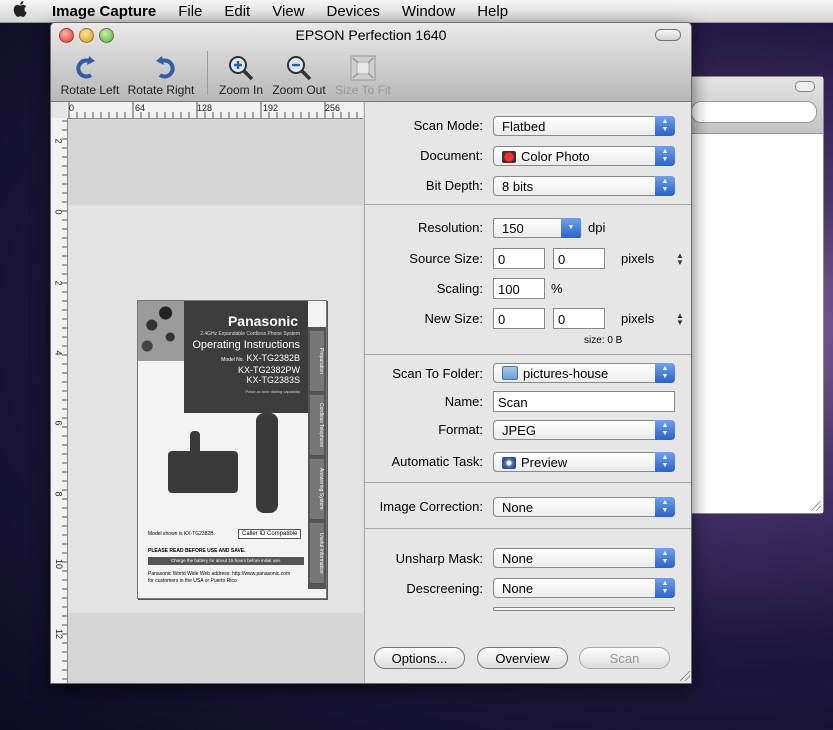 Image resolution: width=833 pixels, height=730 pixels. Describe the element at coordinates (584, 462) in the screenshot. I see `automatic-task-popup: Preview ▲ ▼` at that location.